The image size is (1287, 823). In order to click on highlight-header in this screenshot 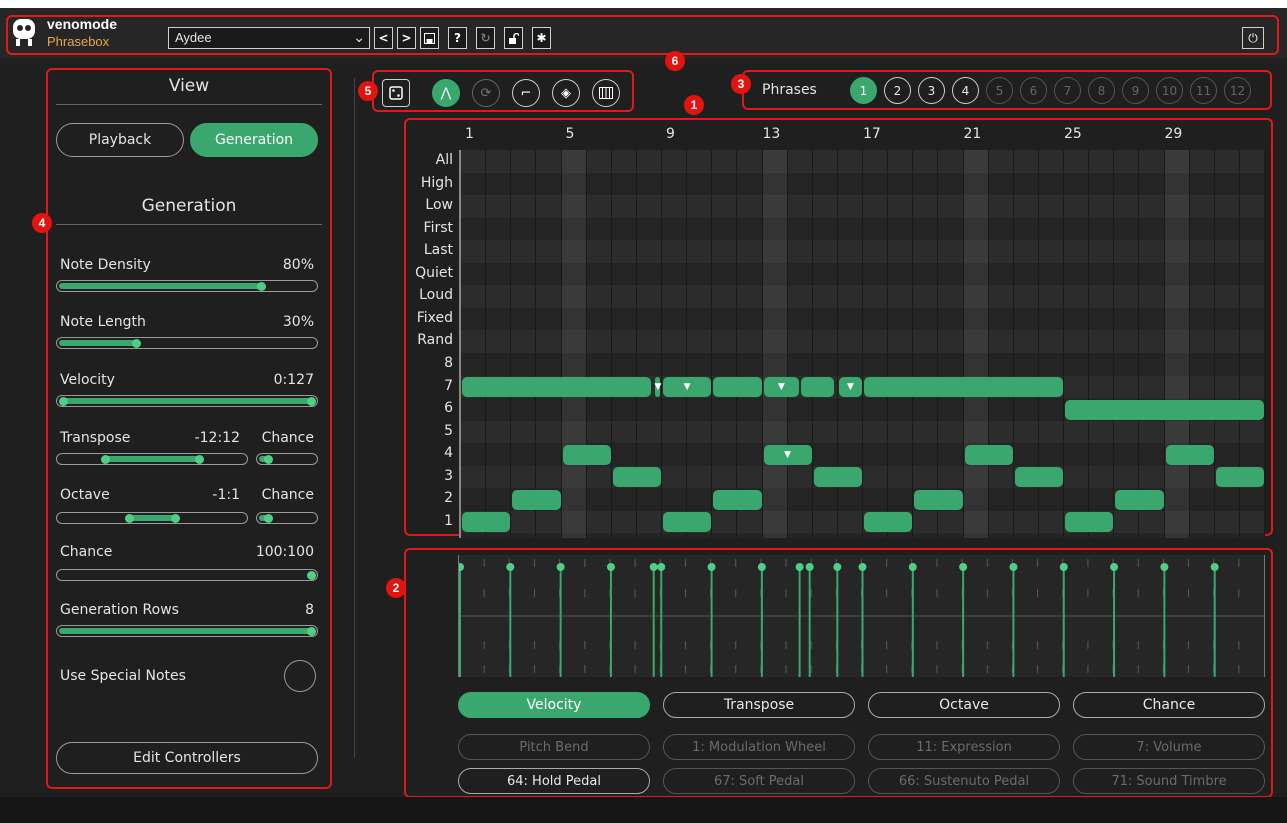, I will do `click(642, 35)`.